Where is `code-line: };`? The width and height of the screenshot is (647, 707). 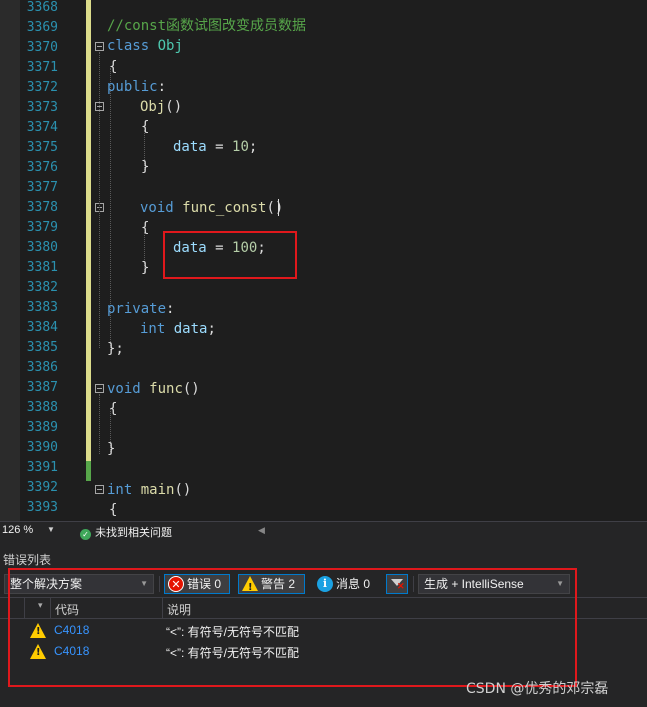 code-line: }; is located at coordinates (115, 349).